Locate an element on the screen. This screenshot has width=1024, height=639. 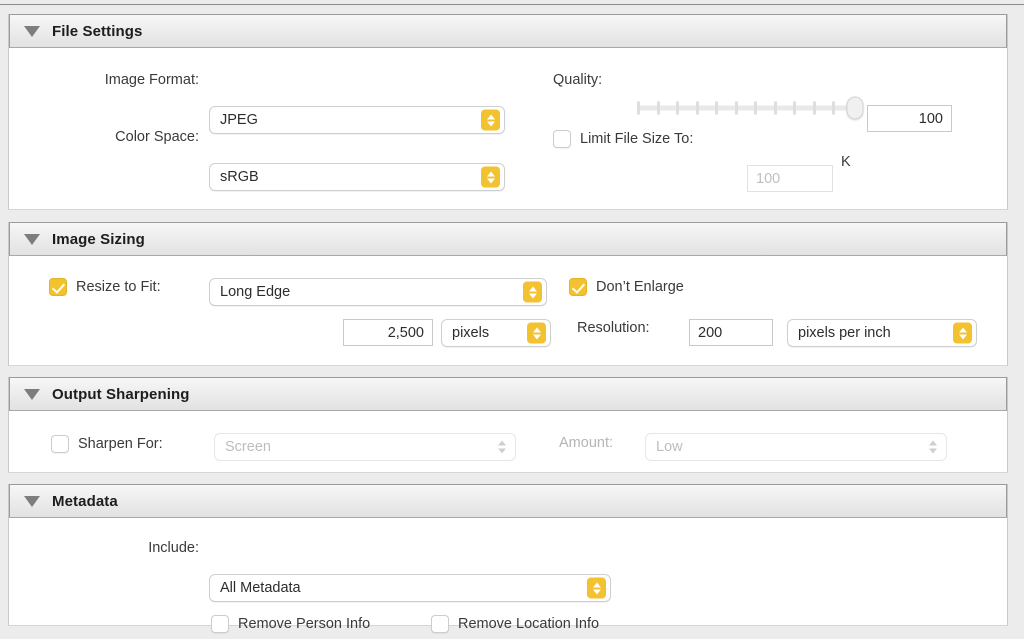
dont-enlarge-checkbox is located at coordinates (578, 287).